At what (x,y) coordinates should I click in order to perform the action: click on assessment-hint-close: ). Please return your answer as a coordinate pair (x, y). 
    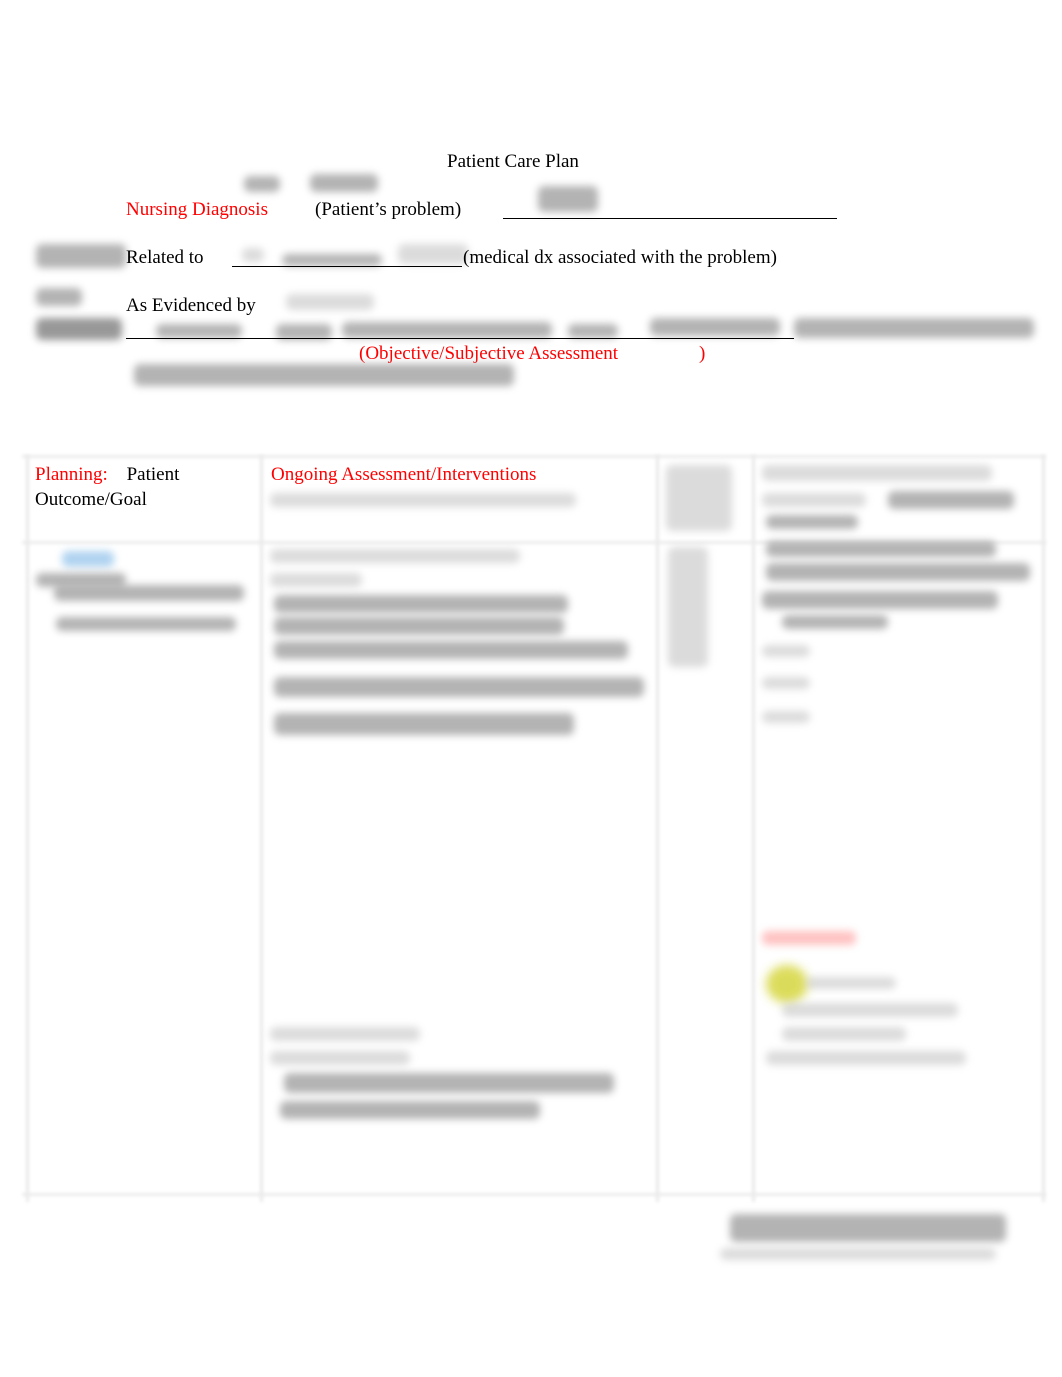
    Looking at the image, I should click on (702, 353).